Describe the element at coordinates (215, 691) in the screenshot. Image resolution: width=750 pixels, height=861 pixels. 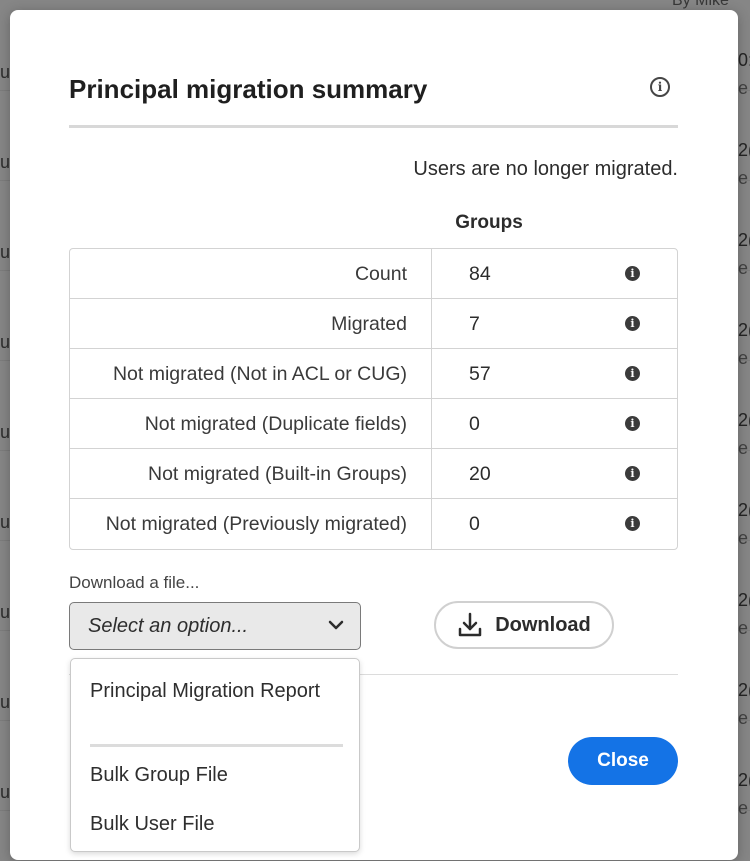
I see `menu-item-principal-migration-report: Principal Migration Report` at that location.